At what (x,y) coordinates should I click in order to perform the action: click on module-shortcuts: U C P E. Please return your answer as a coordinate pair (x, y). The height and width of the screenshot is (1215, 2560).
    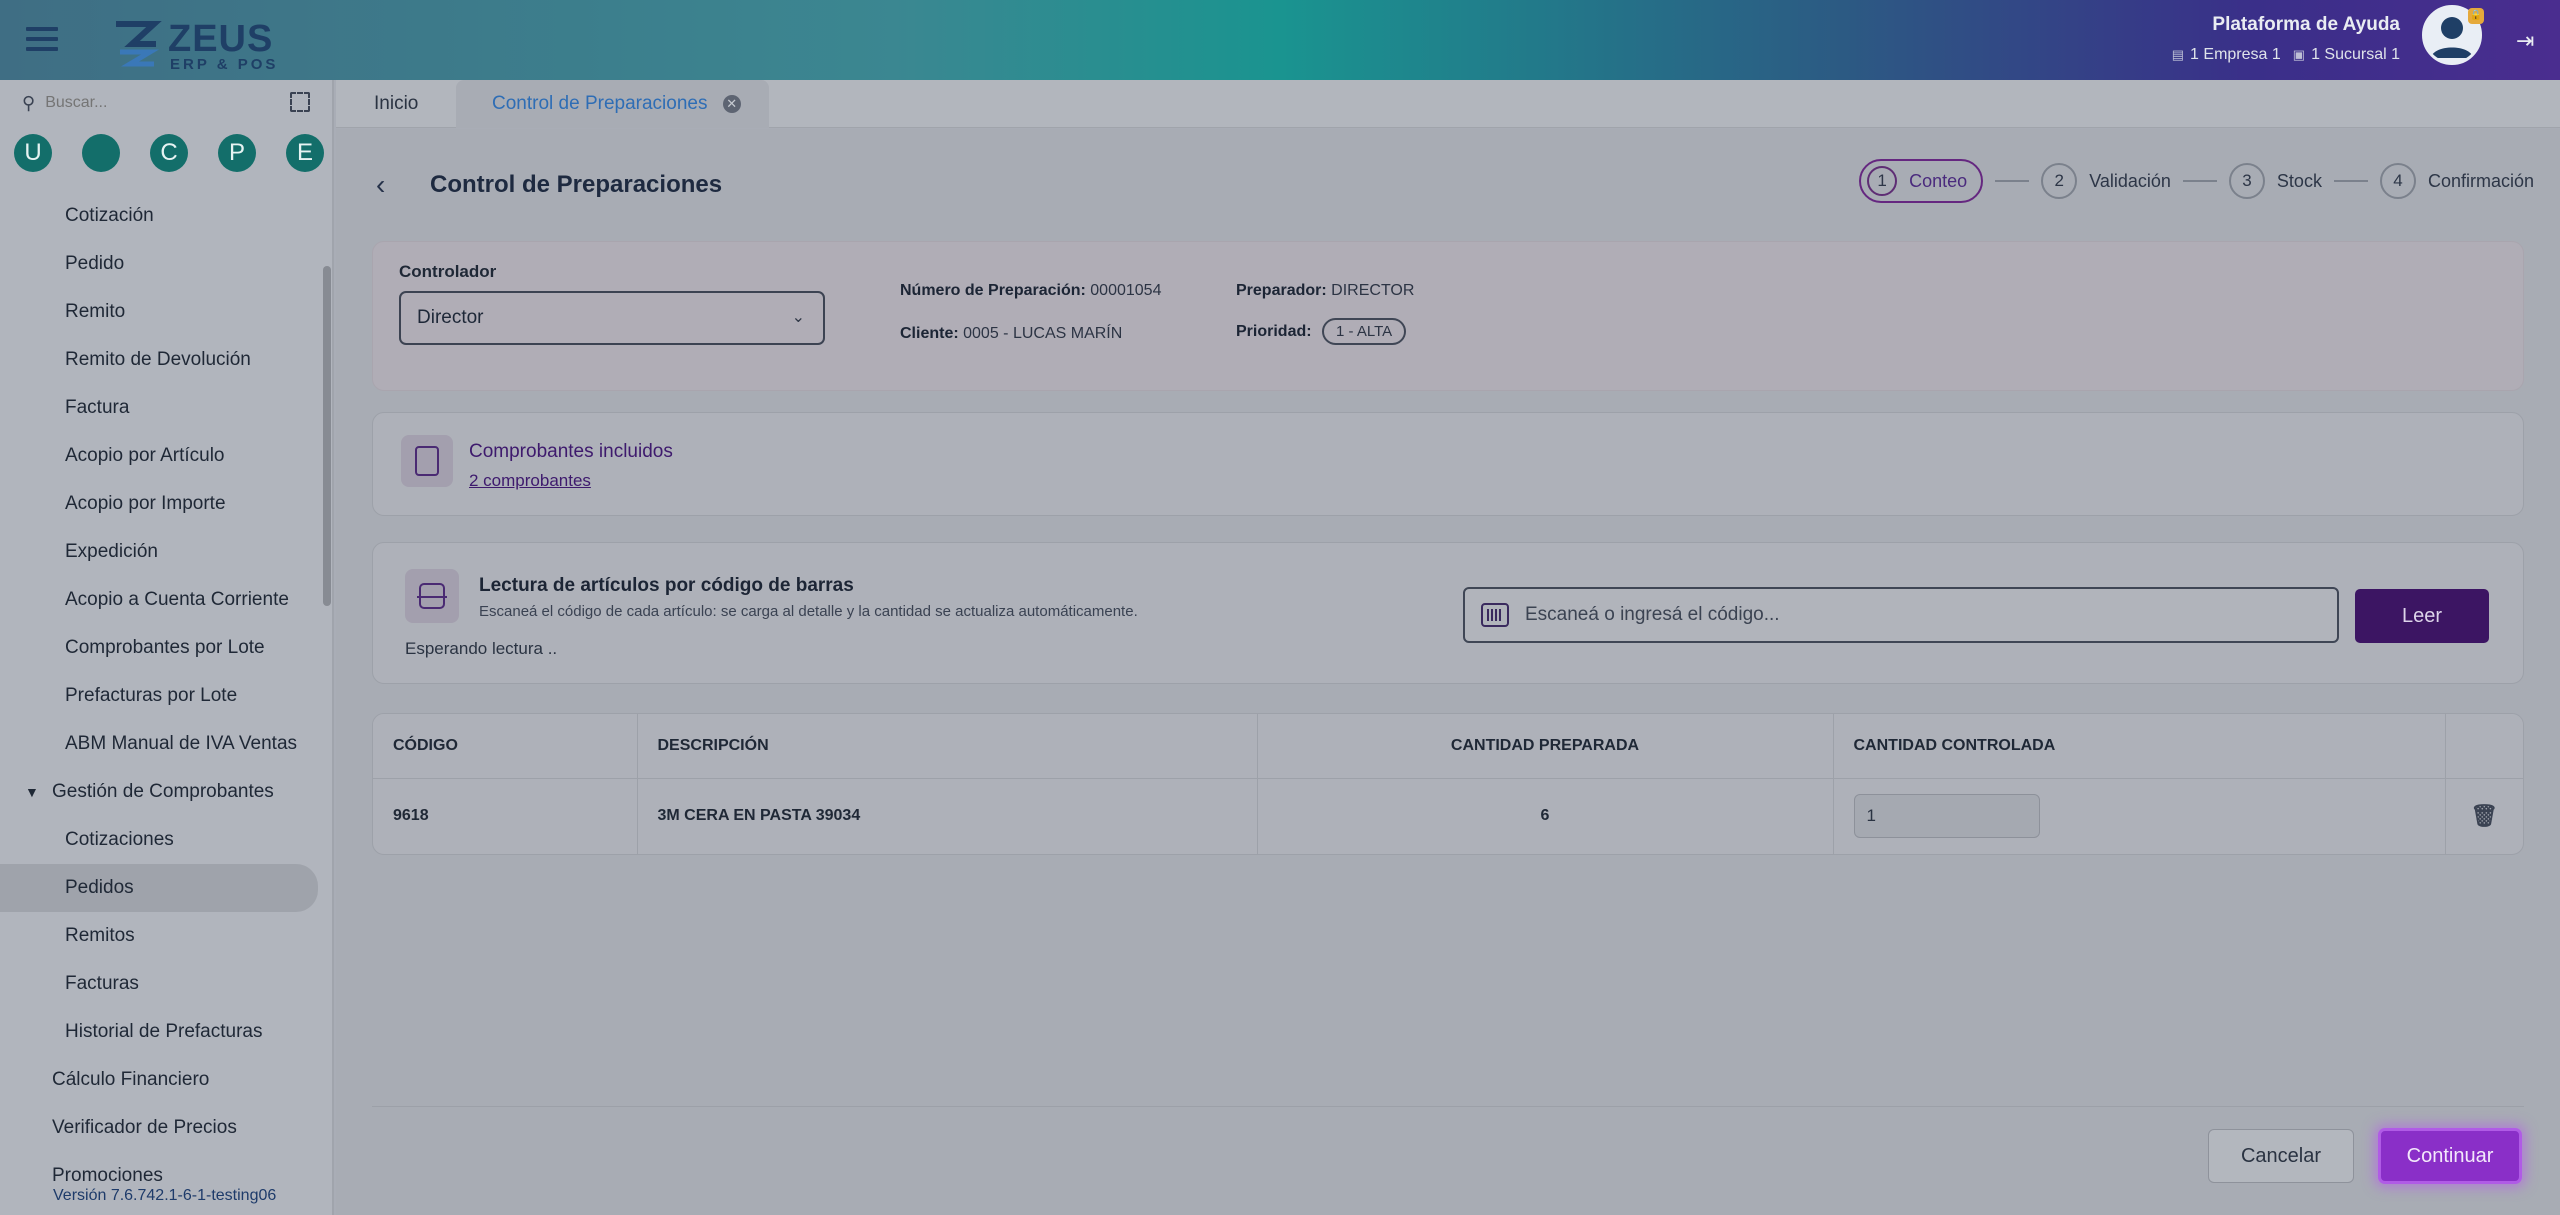
    Looking at the image, I should click on (169, 153).